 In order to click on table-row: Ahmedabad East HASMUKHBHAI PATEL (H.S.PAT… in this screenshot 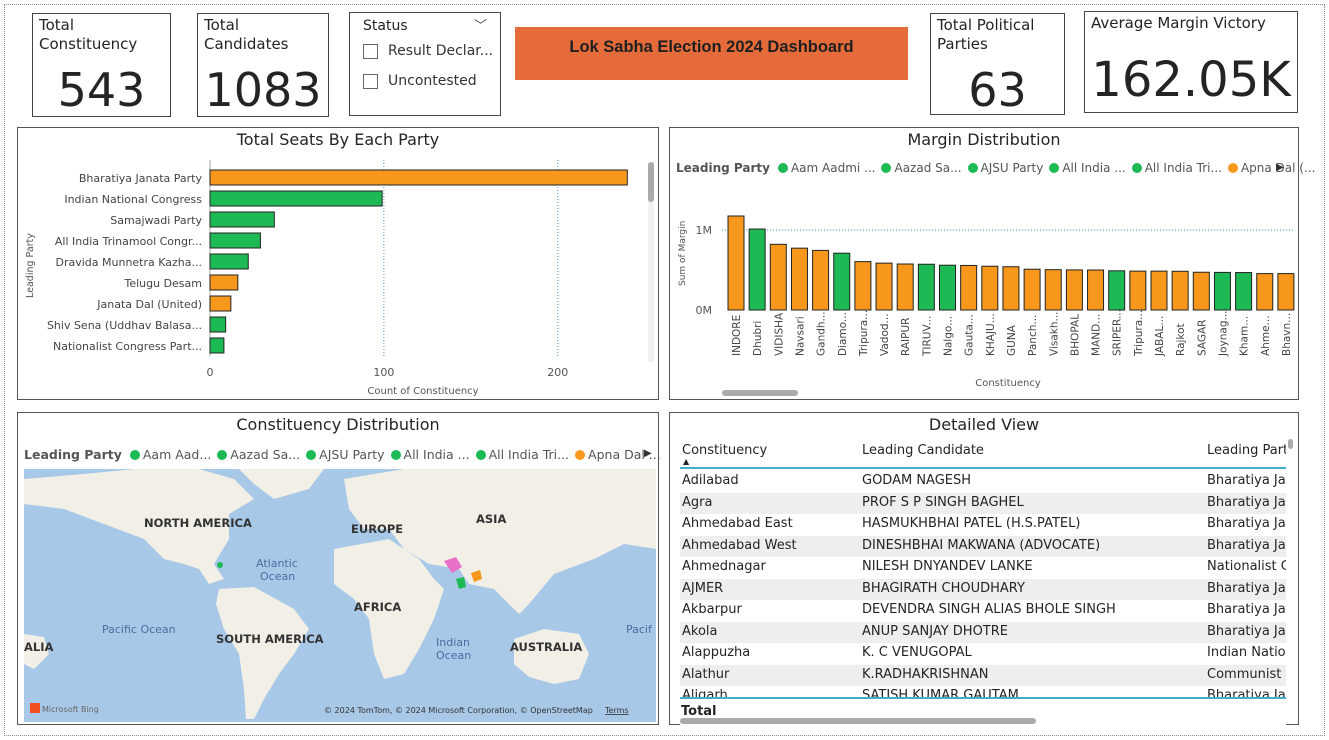, I will do `click(983, 525)`.